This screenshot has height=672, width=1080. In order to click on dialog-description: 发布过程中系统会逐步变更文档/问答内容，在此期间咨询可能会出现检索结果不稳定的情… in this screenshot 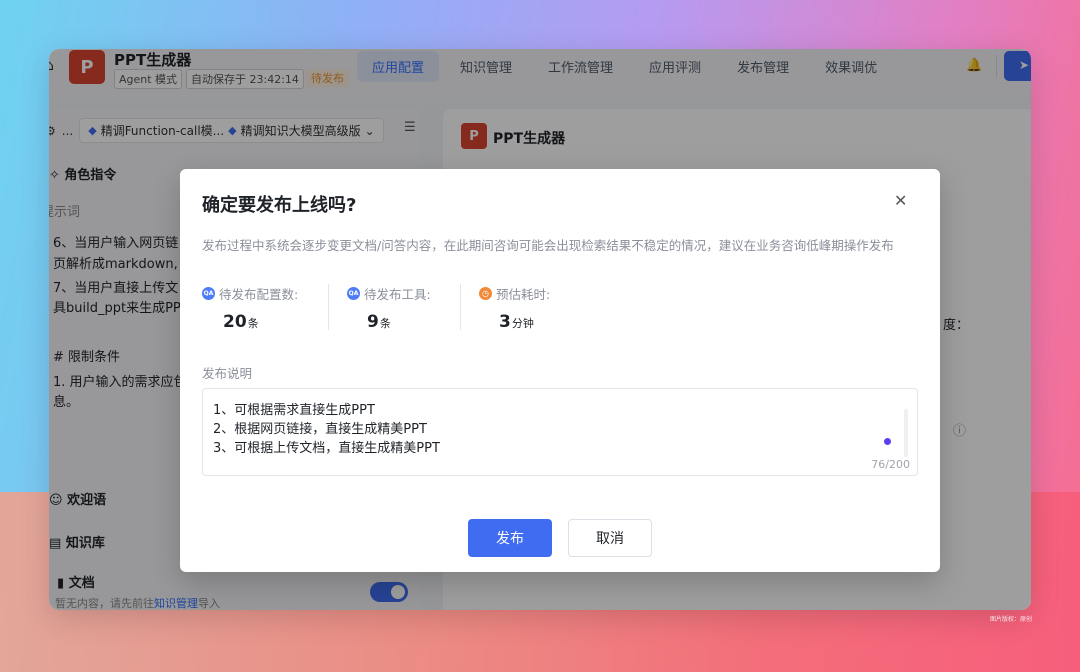, I will do `click(548, 245)`.